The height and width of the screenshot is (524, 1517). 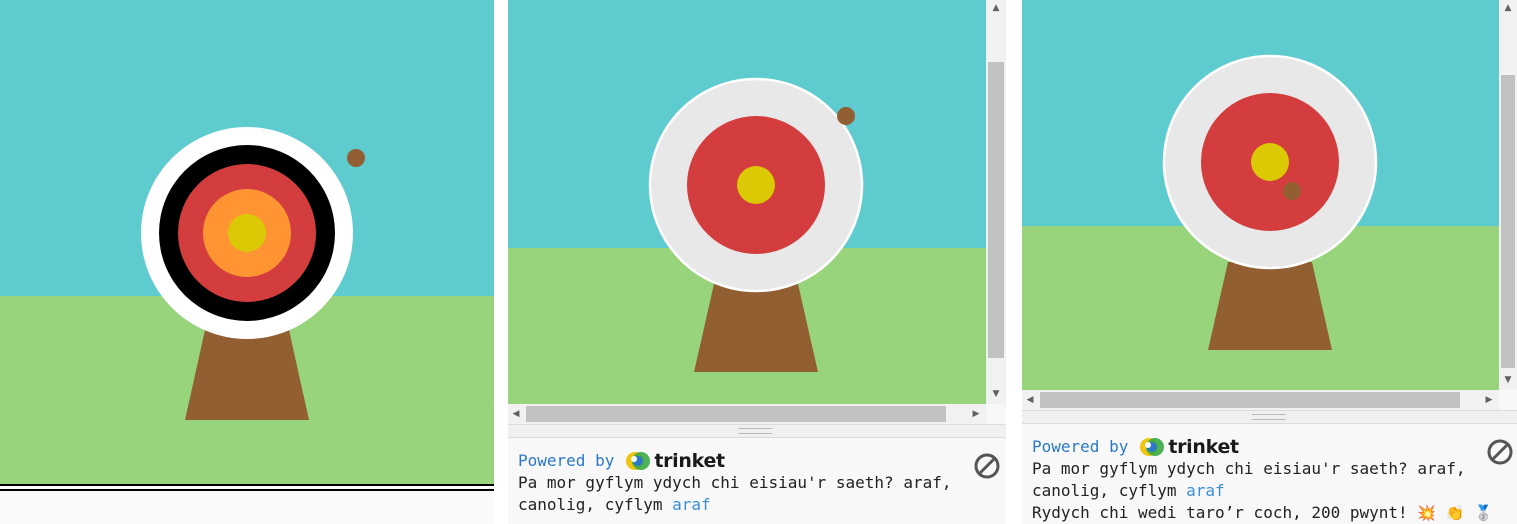 I want to click on medal-emoji: 🥈, so click(x=1483, y=513).